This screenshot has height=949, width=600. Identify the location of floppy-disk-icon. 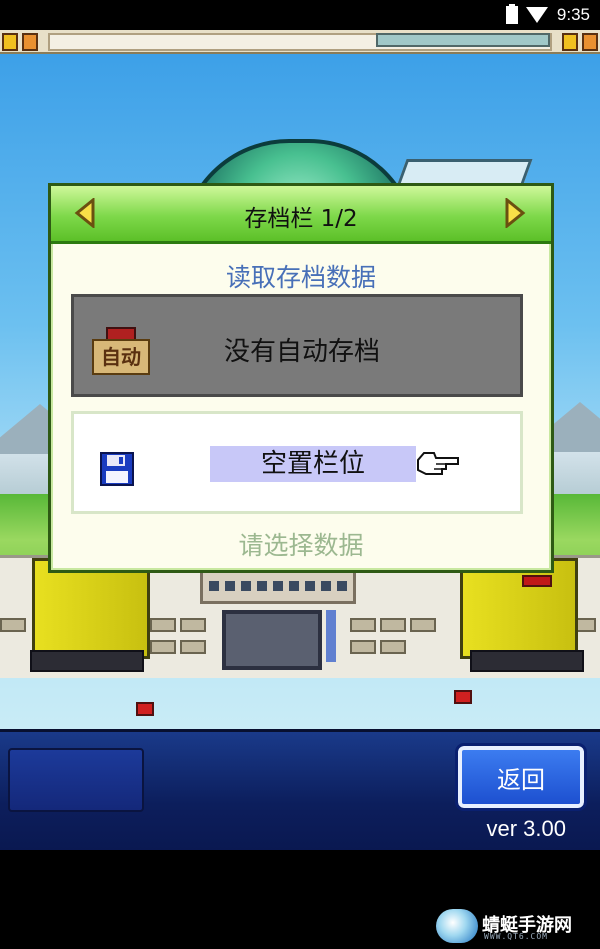
(117, 469).